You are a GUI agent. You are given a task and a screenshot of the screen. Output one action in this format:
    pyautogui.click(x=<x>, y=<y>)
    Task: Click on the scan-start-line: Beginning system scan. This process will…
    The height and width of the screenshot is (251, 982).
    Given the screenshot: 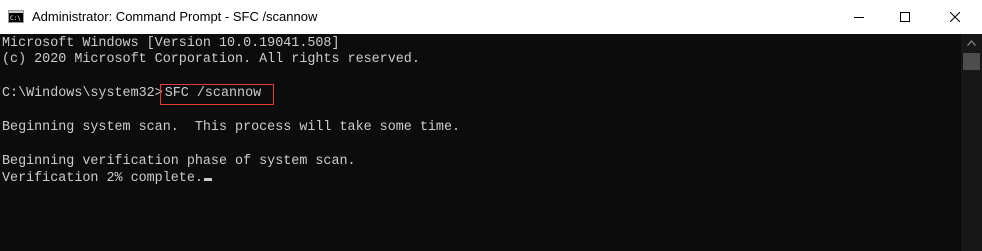 What is the action you would take?
    pyautogui.click(x=231, y=127)
    